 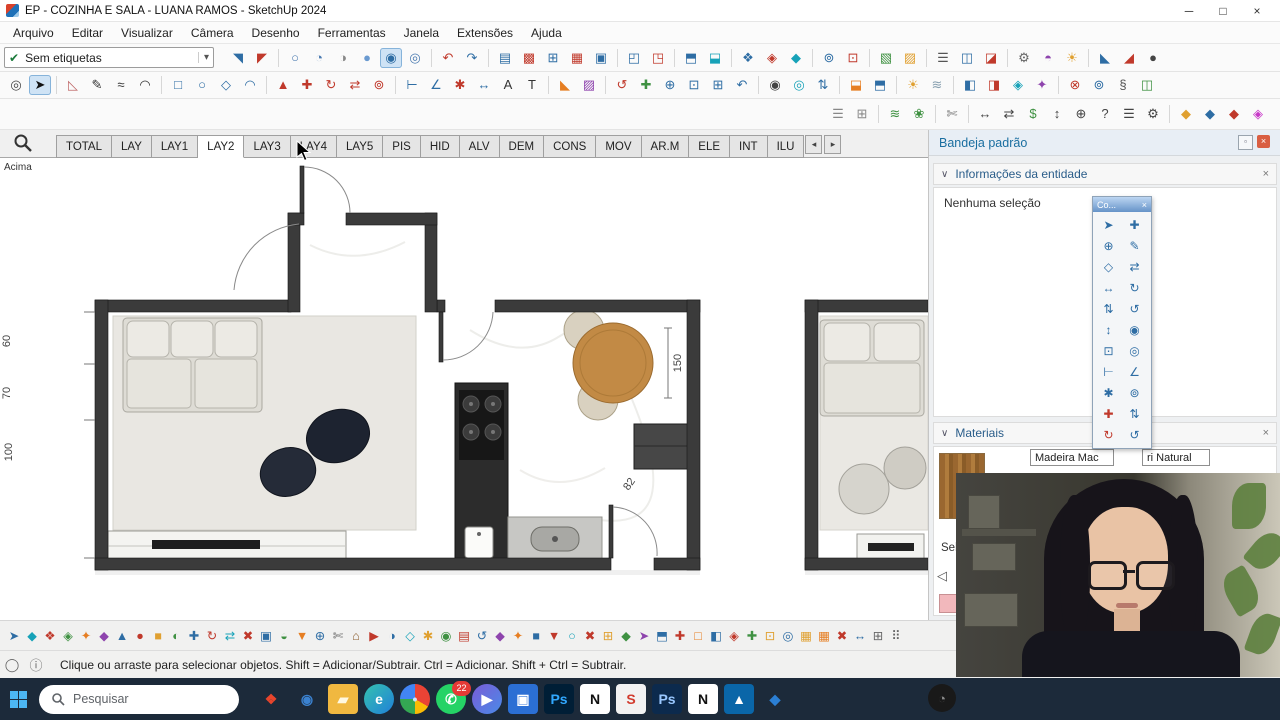 What do you see at coordinates (866, 437) in the screenshot?
I see `floor-plan-secondary` at bounding box center [866, 437].